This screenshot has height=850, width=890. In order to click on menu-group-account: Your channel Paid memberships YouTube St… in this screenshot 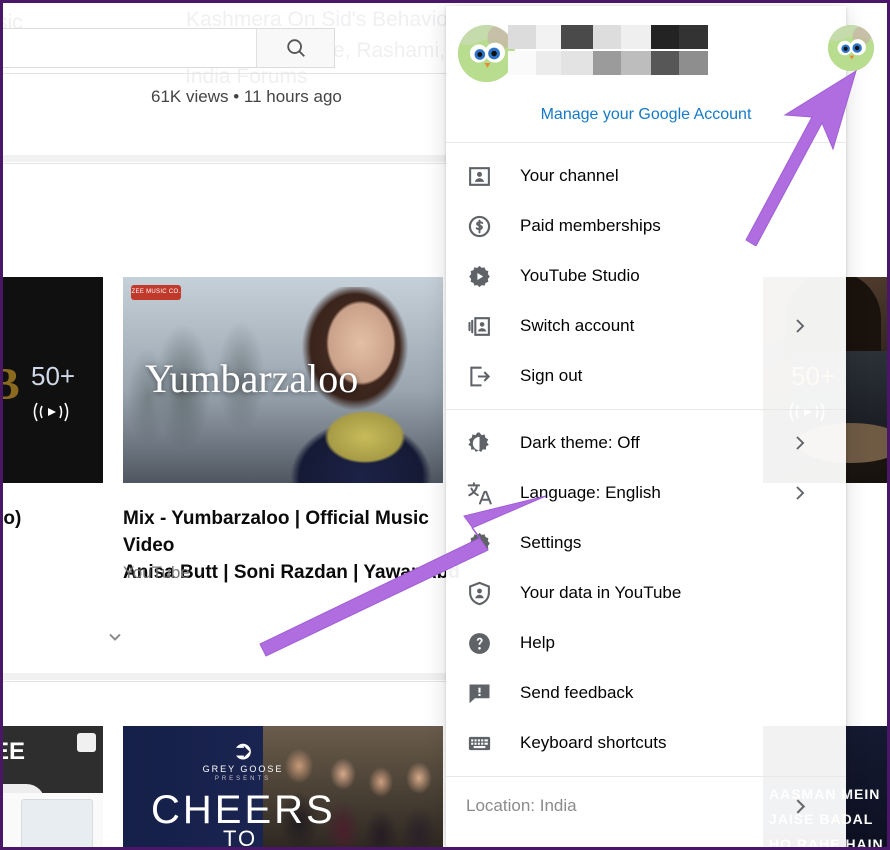, I will do `click(646, 276)`.